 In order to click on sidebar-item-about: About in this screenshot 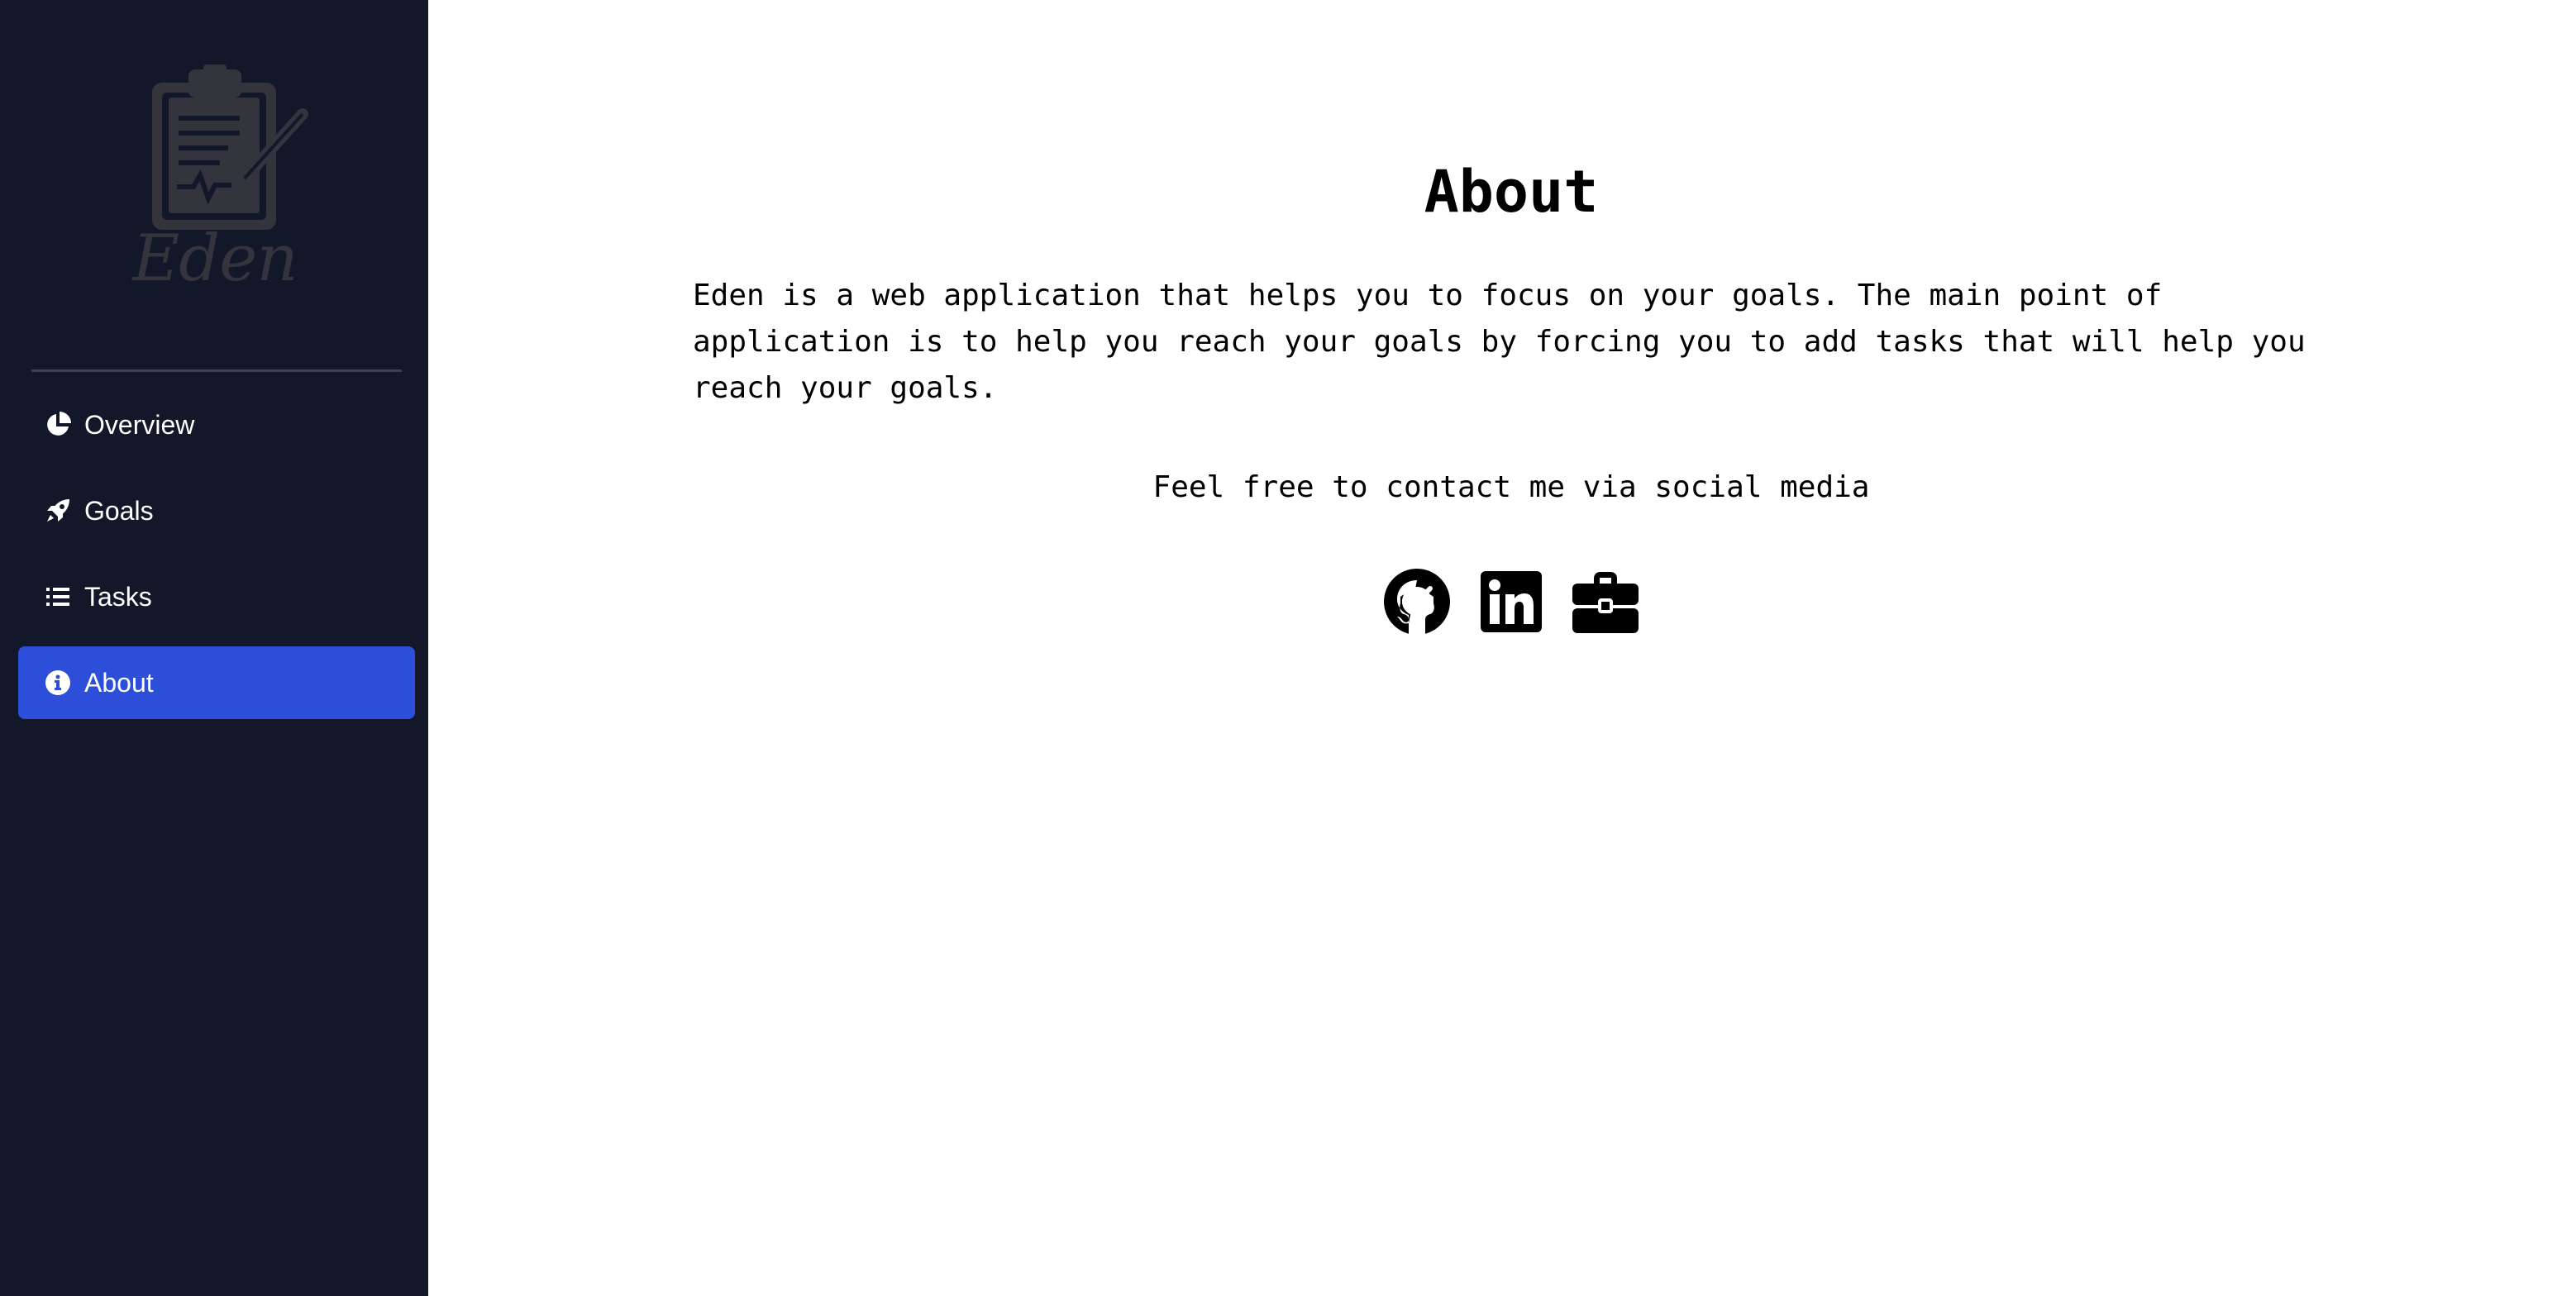, I will do `click(216, 682)`.